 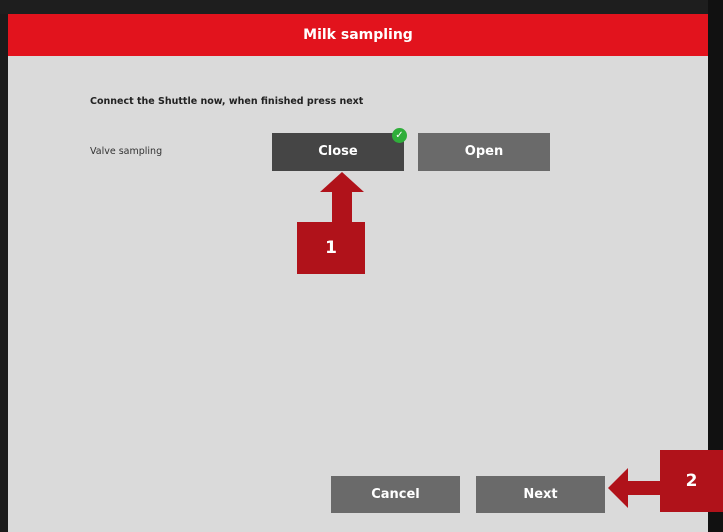 What do you see at coordinates (399, 135) in the screenshot?
I see `check-icon: ✓` at bounding box center [399, 135].